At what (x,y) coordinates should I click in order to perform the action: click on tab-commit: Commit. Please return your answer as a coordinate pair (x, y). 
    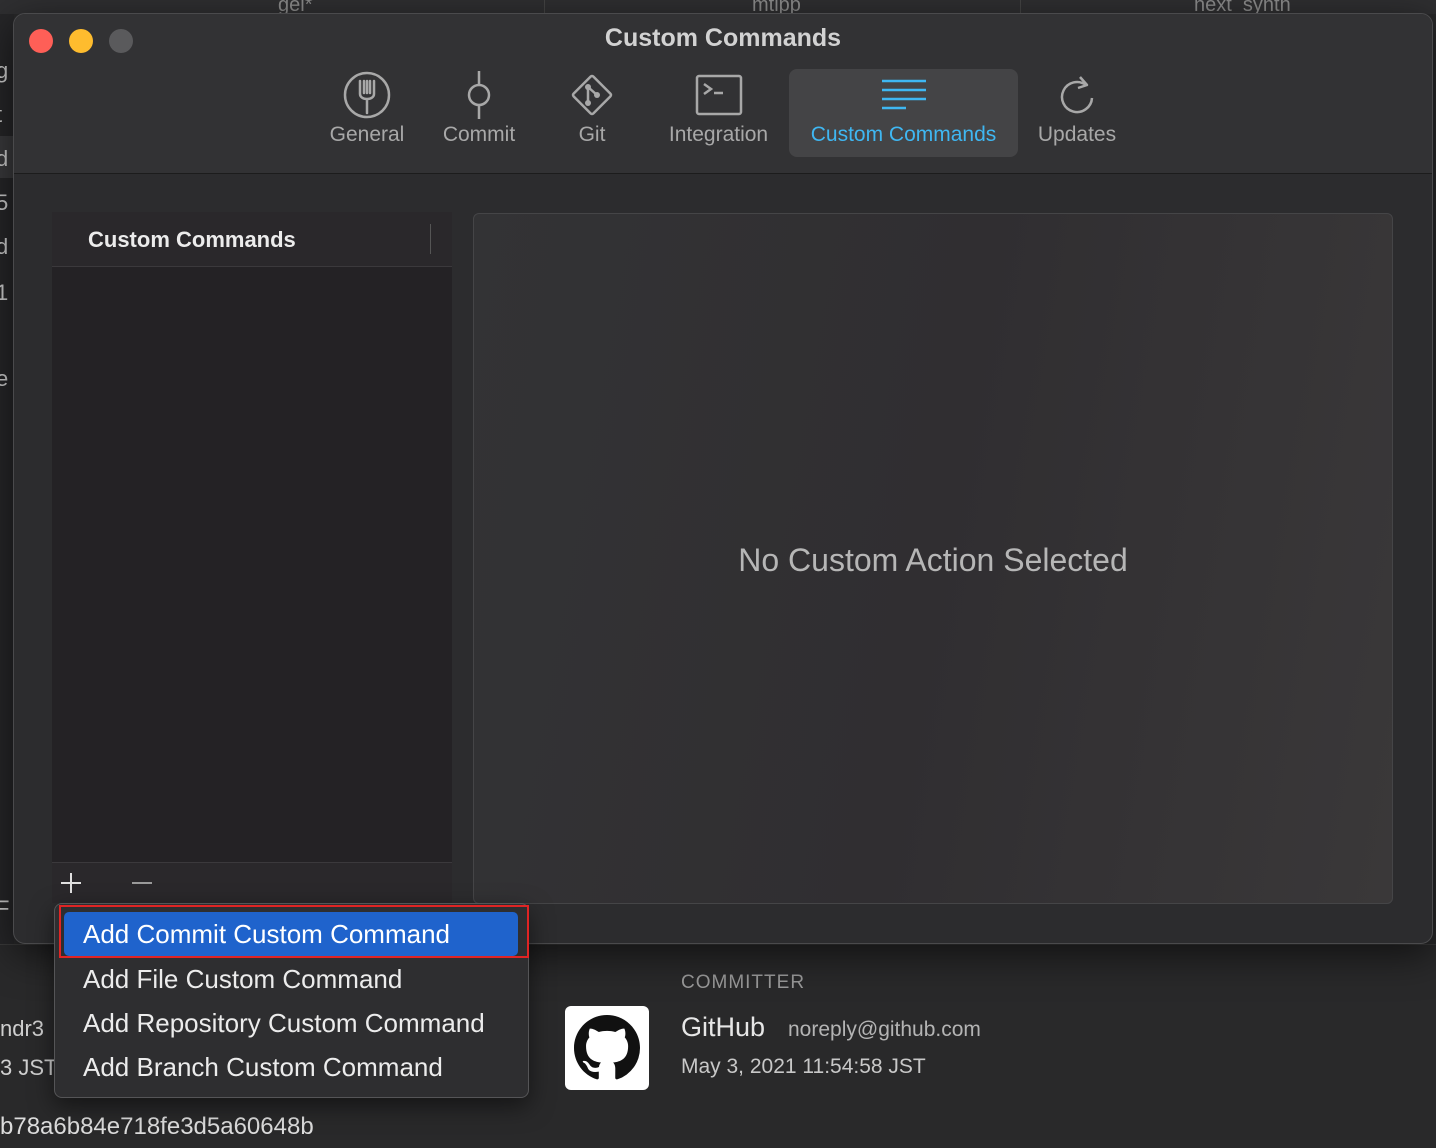
    Looking at the image, I should click on (479, 113).